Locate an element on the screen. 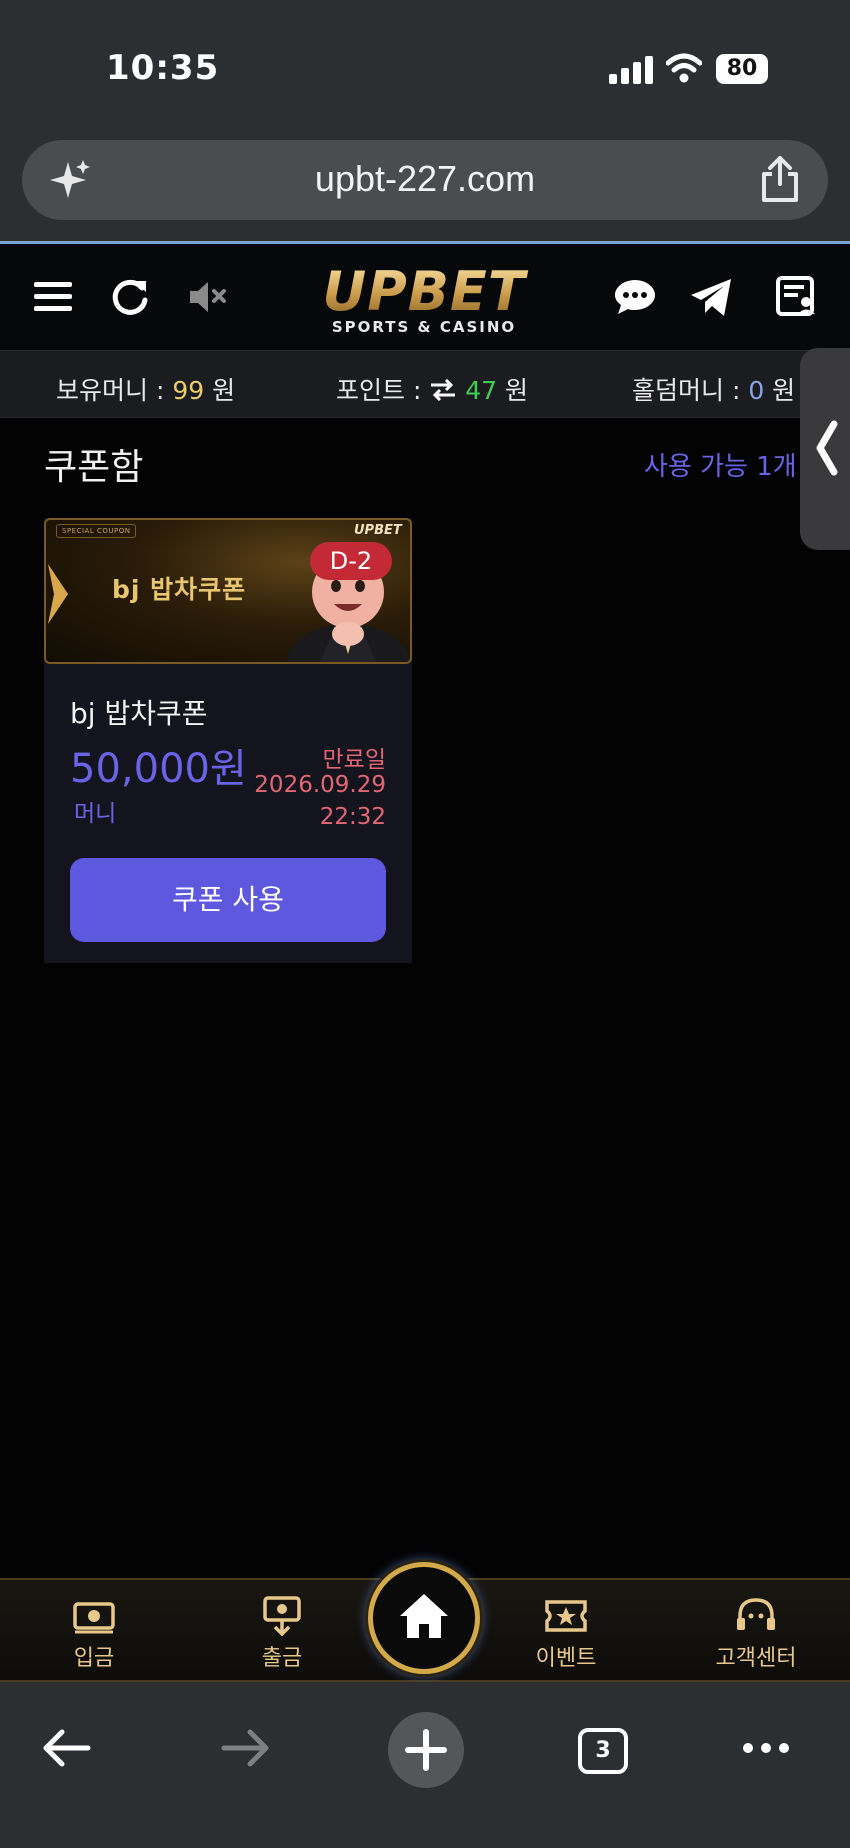 The image size is (850, 1848). support-headset-icon is located at coordinates (756, 1614).